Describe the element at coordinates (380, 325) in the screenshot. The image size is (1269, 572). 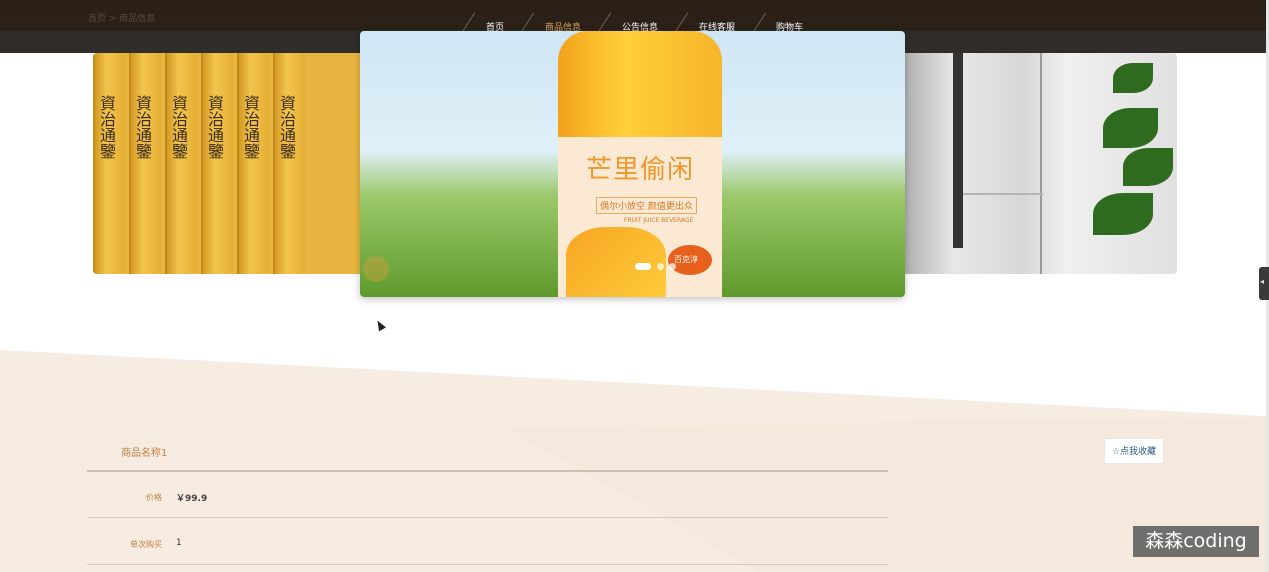
I see `mouse-cursor-icon` at that location.